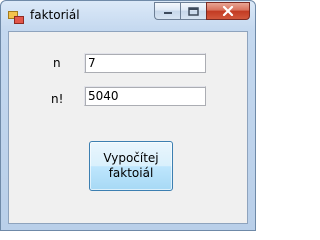  I want to click on maximize-button, so click(193, 11).